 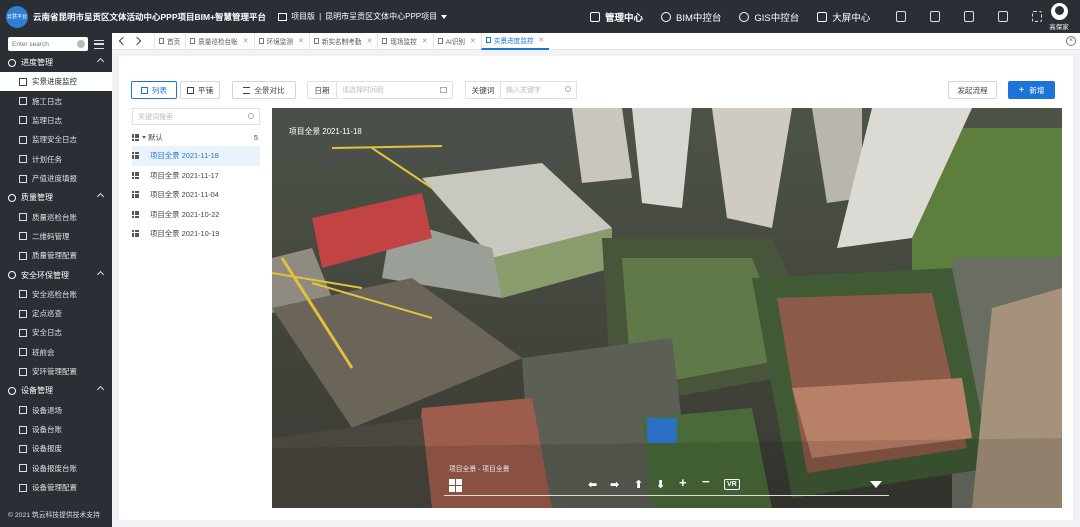 I want to click on tablet-icon, so click(x=969, y=16).